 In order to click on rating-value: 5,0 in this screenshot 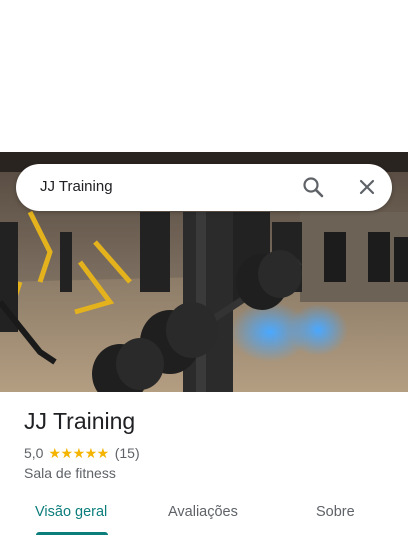, I will do `click(34, 453)`.